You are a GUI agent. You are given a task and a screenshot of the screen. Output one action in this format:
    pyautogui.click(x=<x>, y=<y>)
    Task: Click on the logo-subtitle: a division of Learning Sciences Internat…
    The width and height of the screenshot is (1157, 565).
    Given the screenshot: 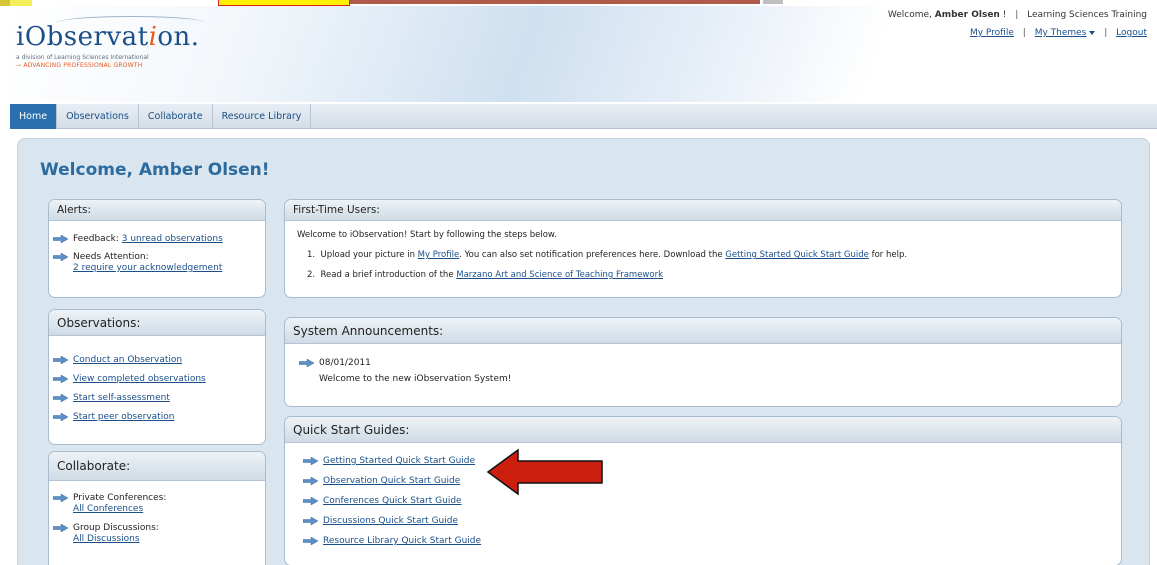 What is the action you would take?
    pyautogui.click(x=82, y=57)
    